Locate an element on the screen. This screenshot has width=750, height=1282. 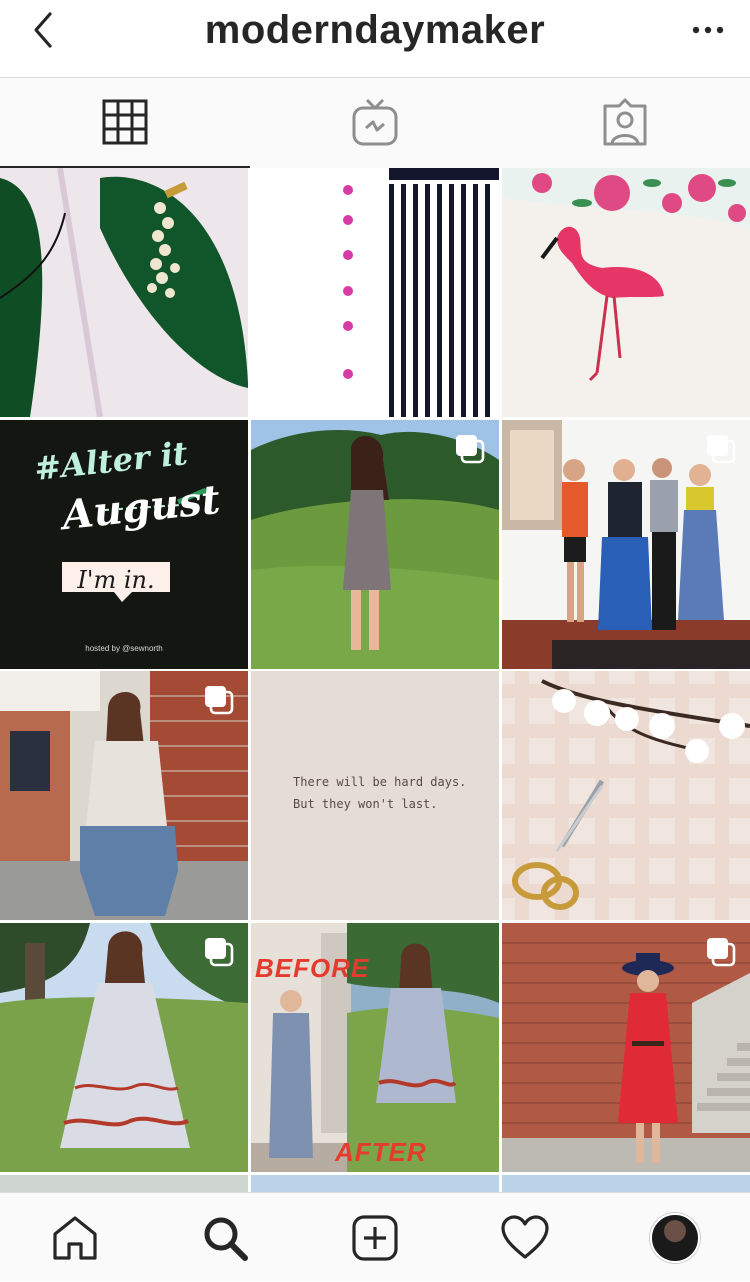
quote-line-1: There will be hard days. is located at coordinates (380, 782).